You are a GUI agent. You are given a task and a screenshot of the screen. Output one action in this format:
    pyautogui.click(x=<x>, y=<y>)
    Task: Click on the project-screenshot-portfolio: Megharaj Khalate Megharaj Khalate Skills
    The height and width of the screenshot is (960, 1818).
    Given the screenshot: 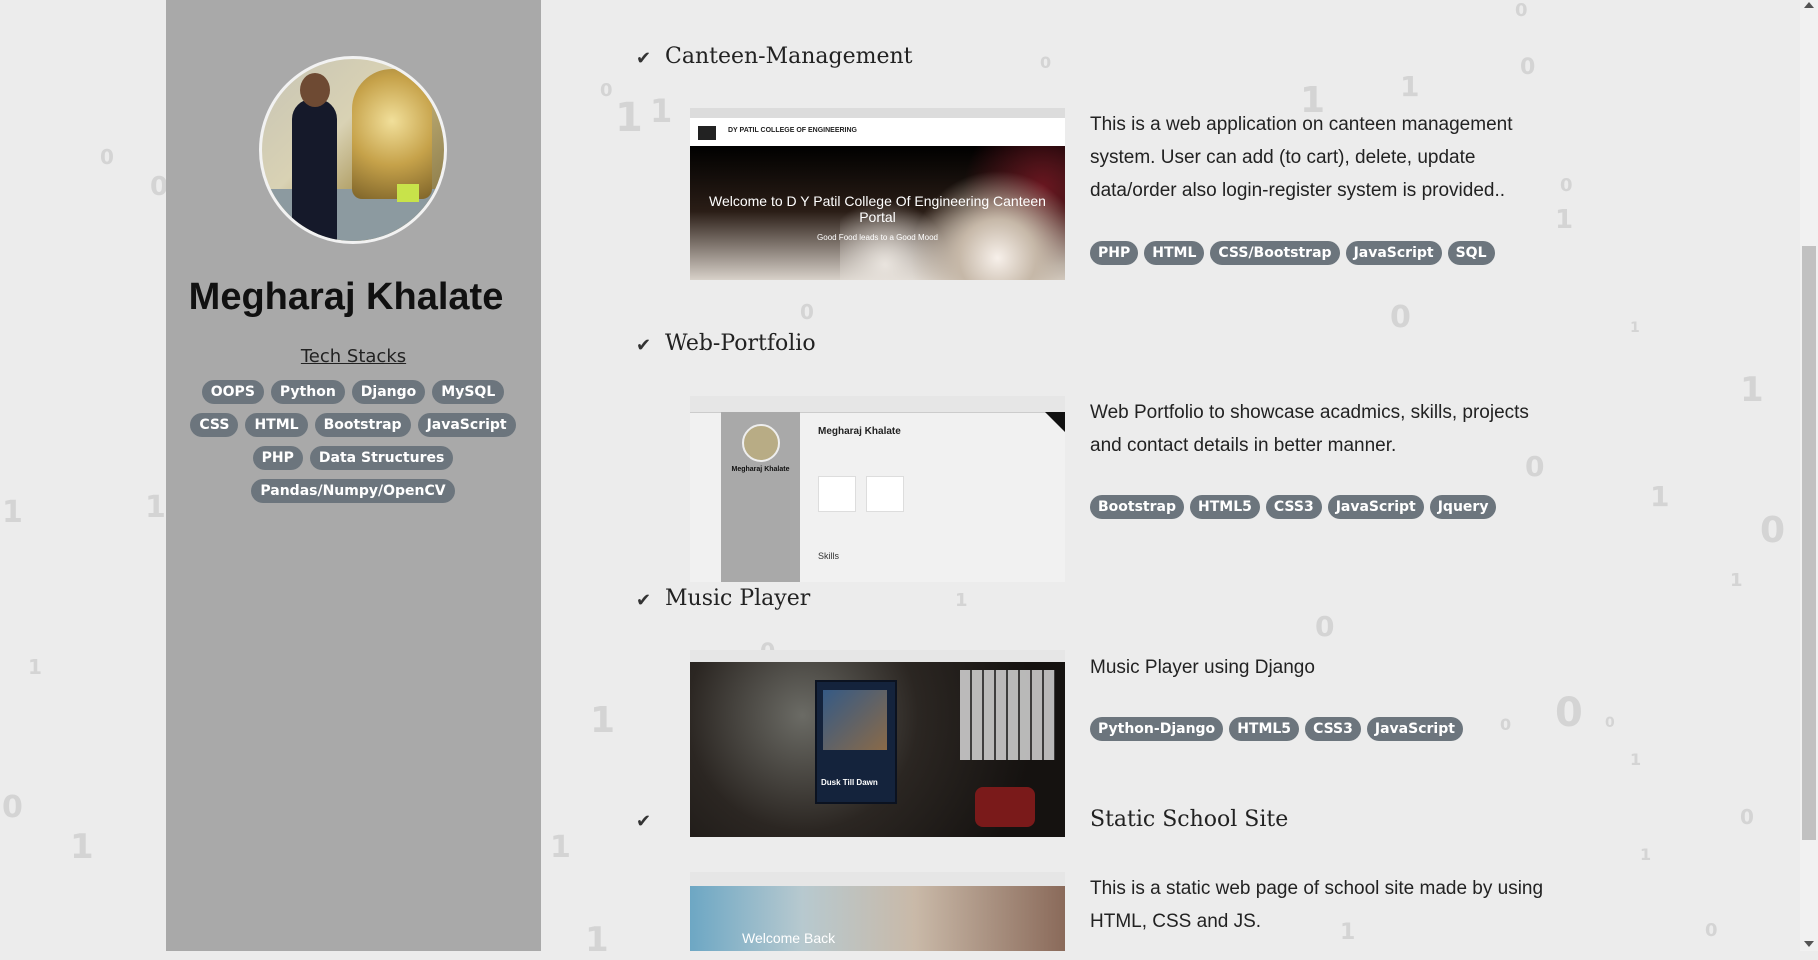 What is the action you would take?
    pyautogui.click(x=877, y=489)
    